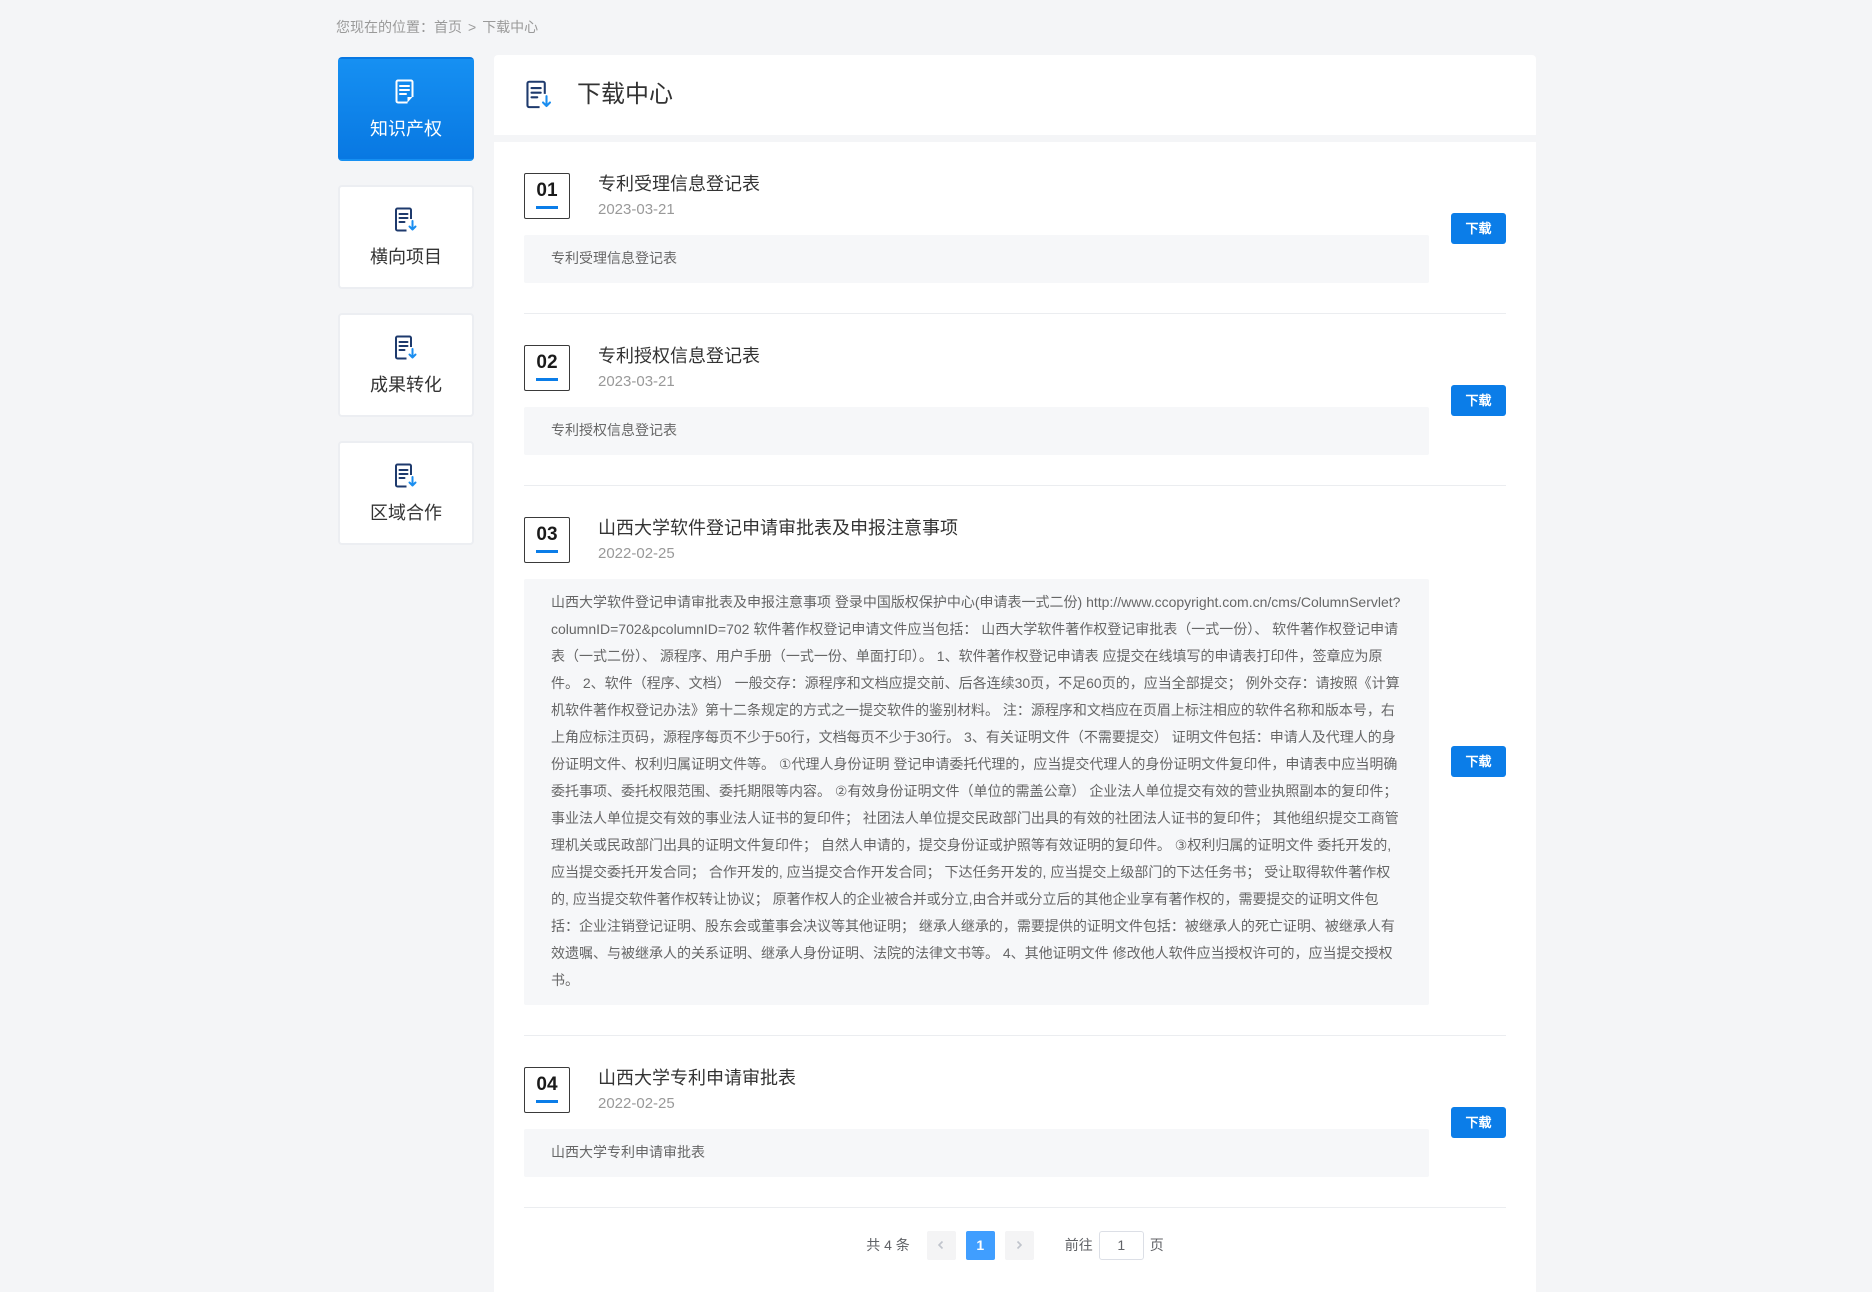 This screenshot has width=1872, height=1292. What do you see at coordinates (406, 365) in the screenshot?
I see `sidebar-item-achievement-transfer: 成果转化` at bounding box center [406, 365].